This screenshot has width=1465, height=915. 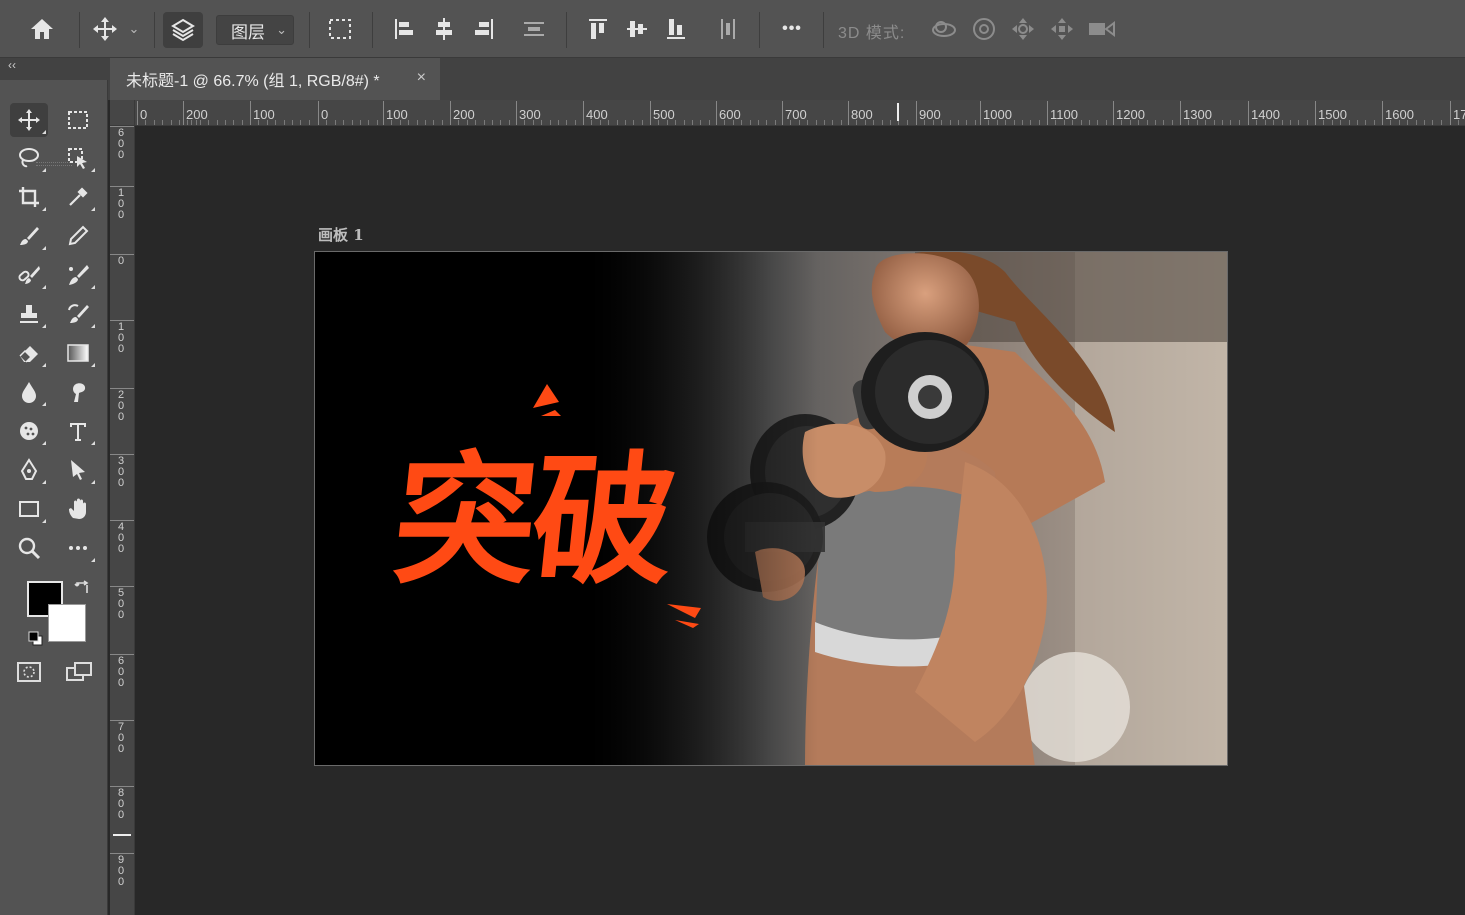 What do you see at coordinates (341, 234) in the screenshot?
I see `artboard-name: 画板 1` at bounding box center [341, 234].